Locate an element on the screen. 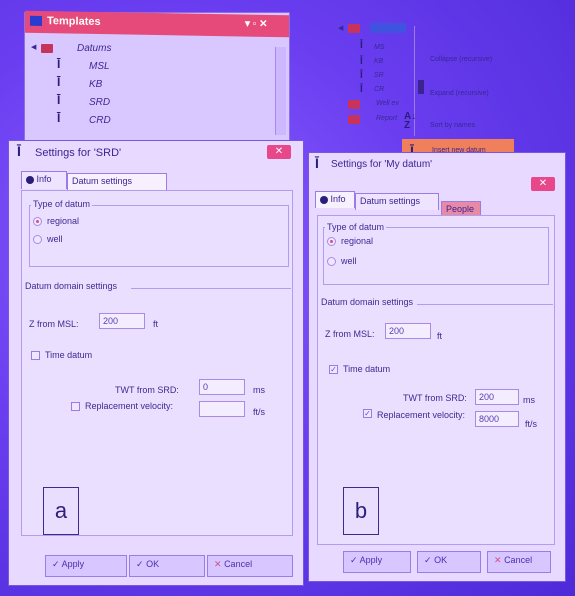 Image resolution: width=575 pixels, height=596 pixels. annotation-label-a: a is located at coordinates (61, 511).